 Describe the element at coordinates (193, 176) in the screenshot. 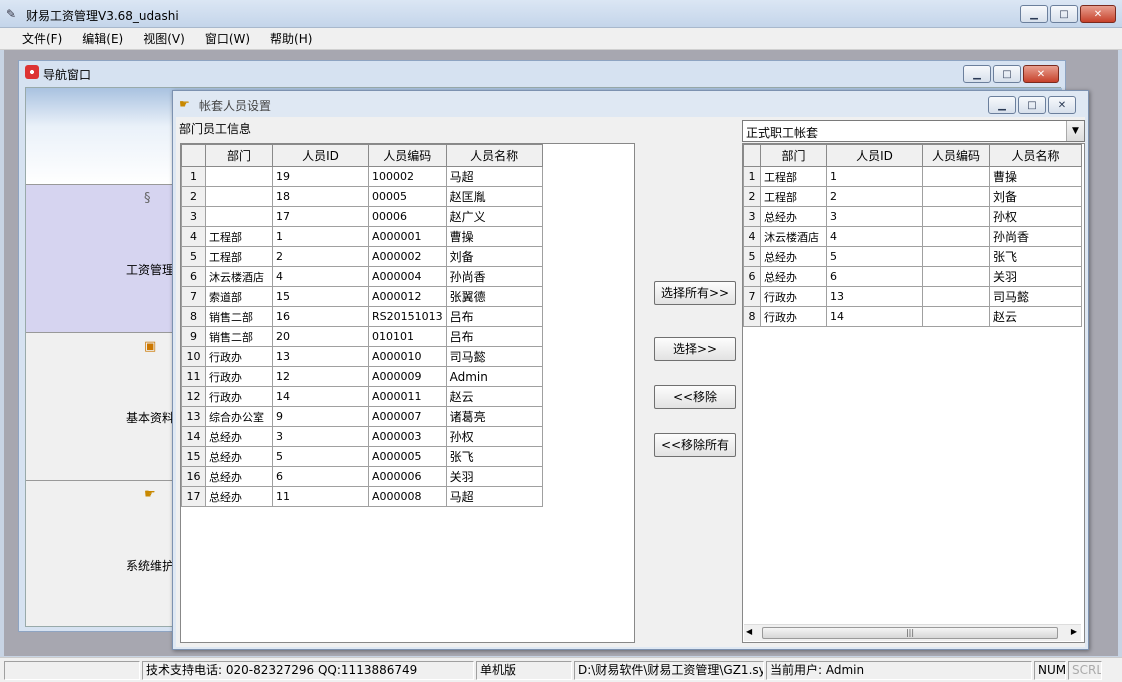

I see `row-number: 1` at that location.